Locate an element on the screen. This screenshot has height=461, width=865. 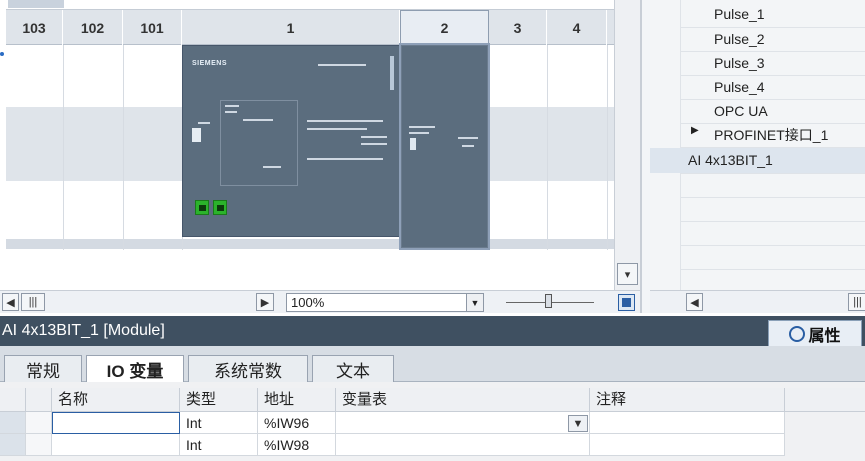
device-view-toolbar: ◀ ||| ▶ 100% ▼ is located at coordinates (320, 301).